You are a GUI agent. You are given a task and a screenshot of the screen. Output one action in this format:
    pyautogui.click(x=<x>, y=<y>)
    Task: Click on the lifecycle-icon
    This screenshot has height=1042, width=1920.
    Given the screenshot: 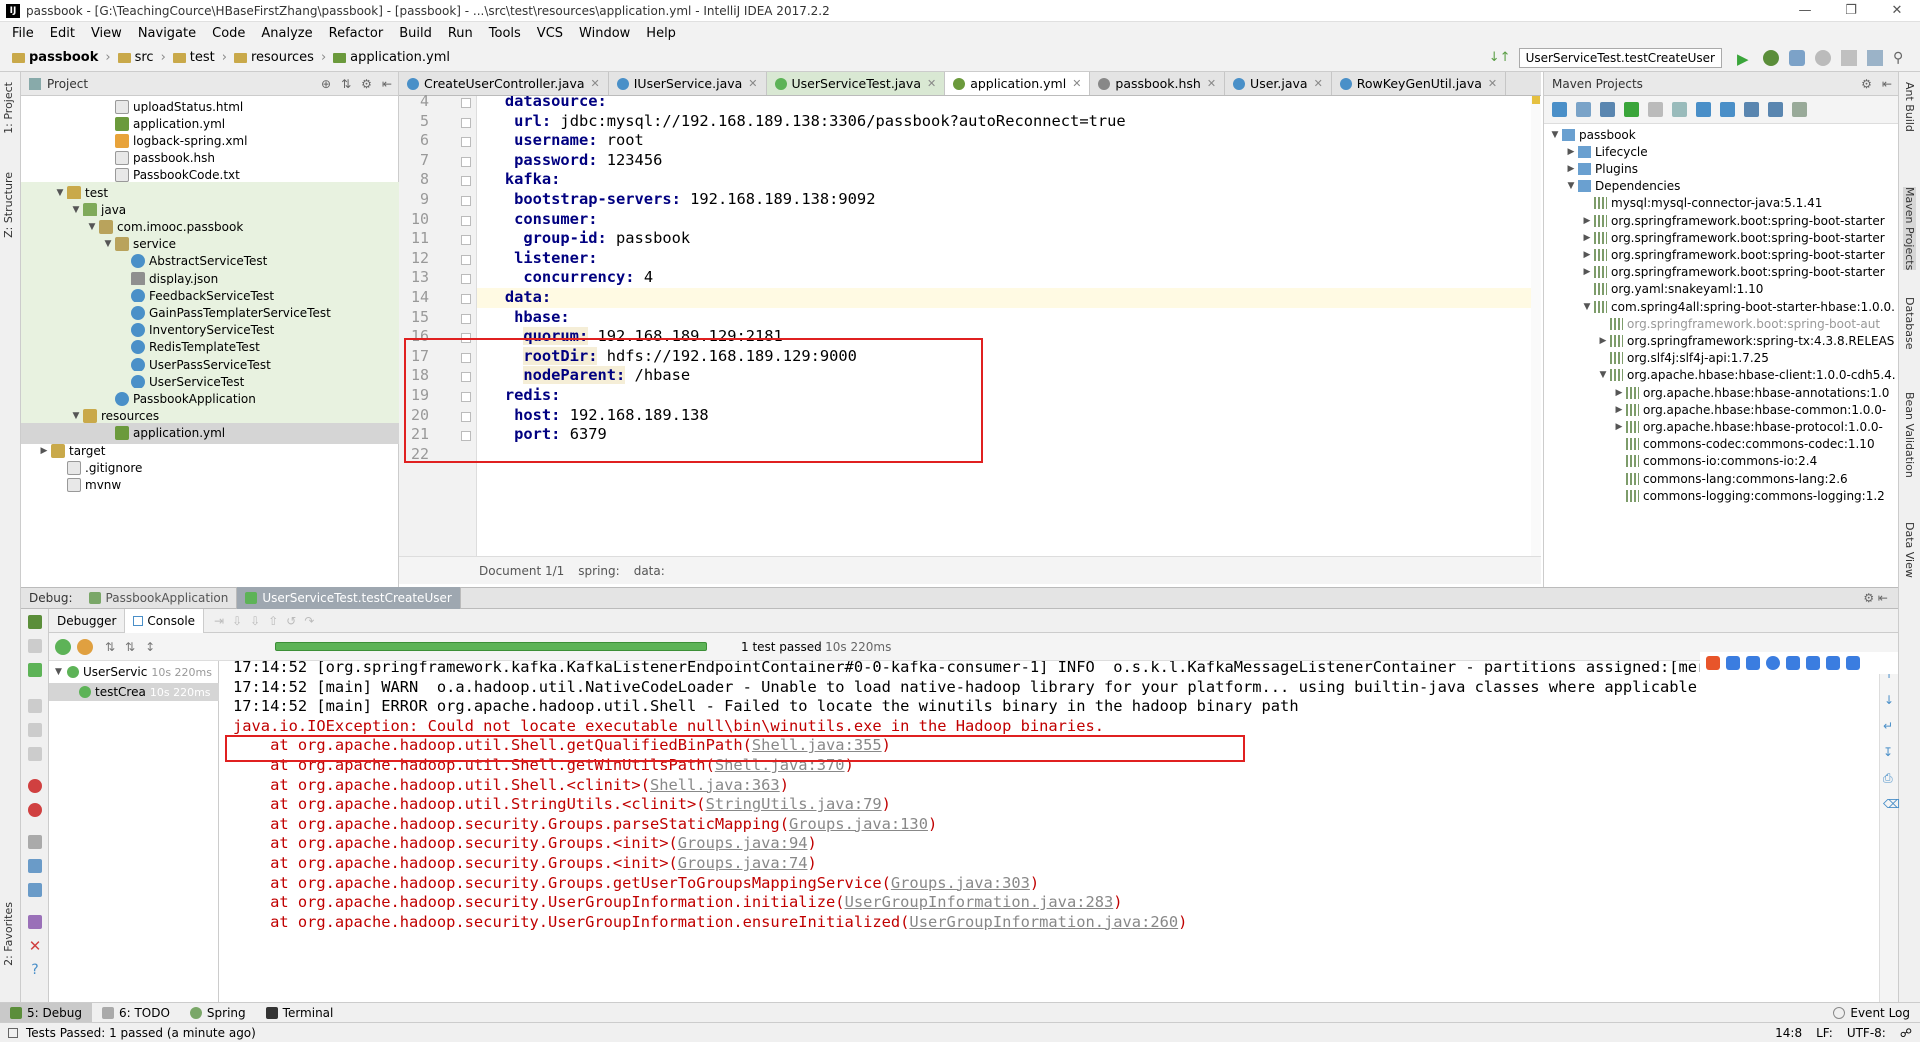 What is the action you would take?
    pyautogui.click(x=1679, y=109)
    